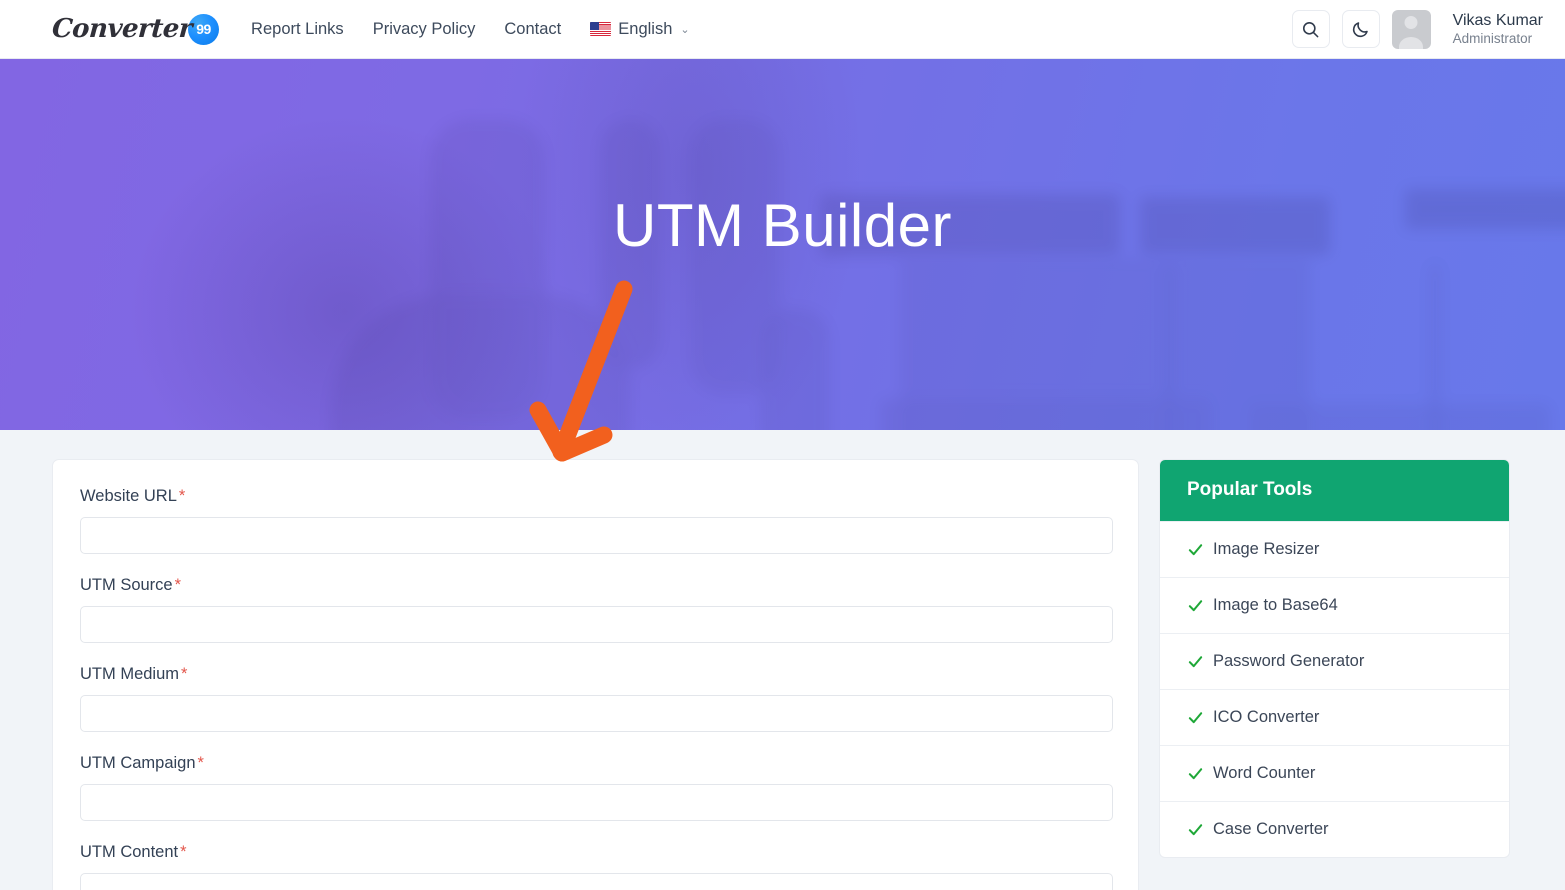 Image resolution: width=1565 pixels, height=890 pixels. I want to click on tool-item-label: ICO Converter, so click(1266, 717).